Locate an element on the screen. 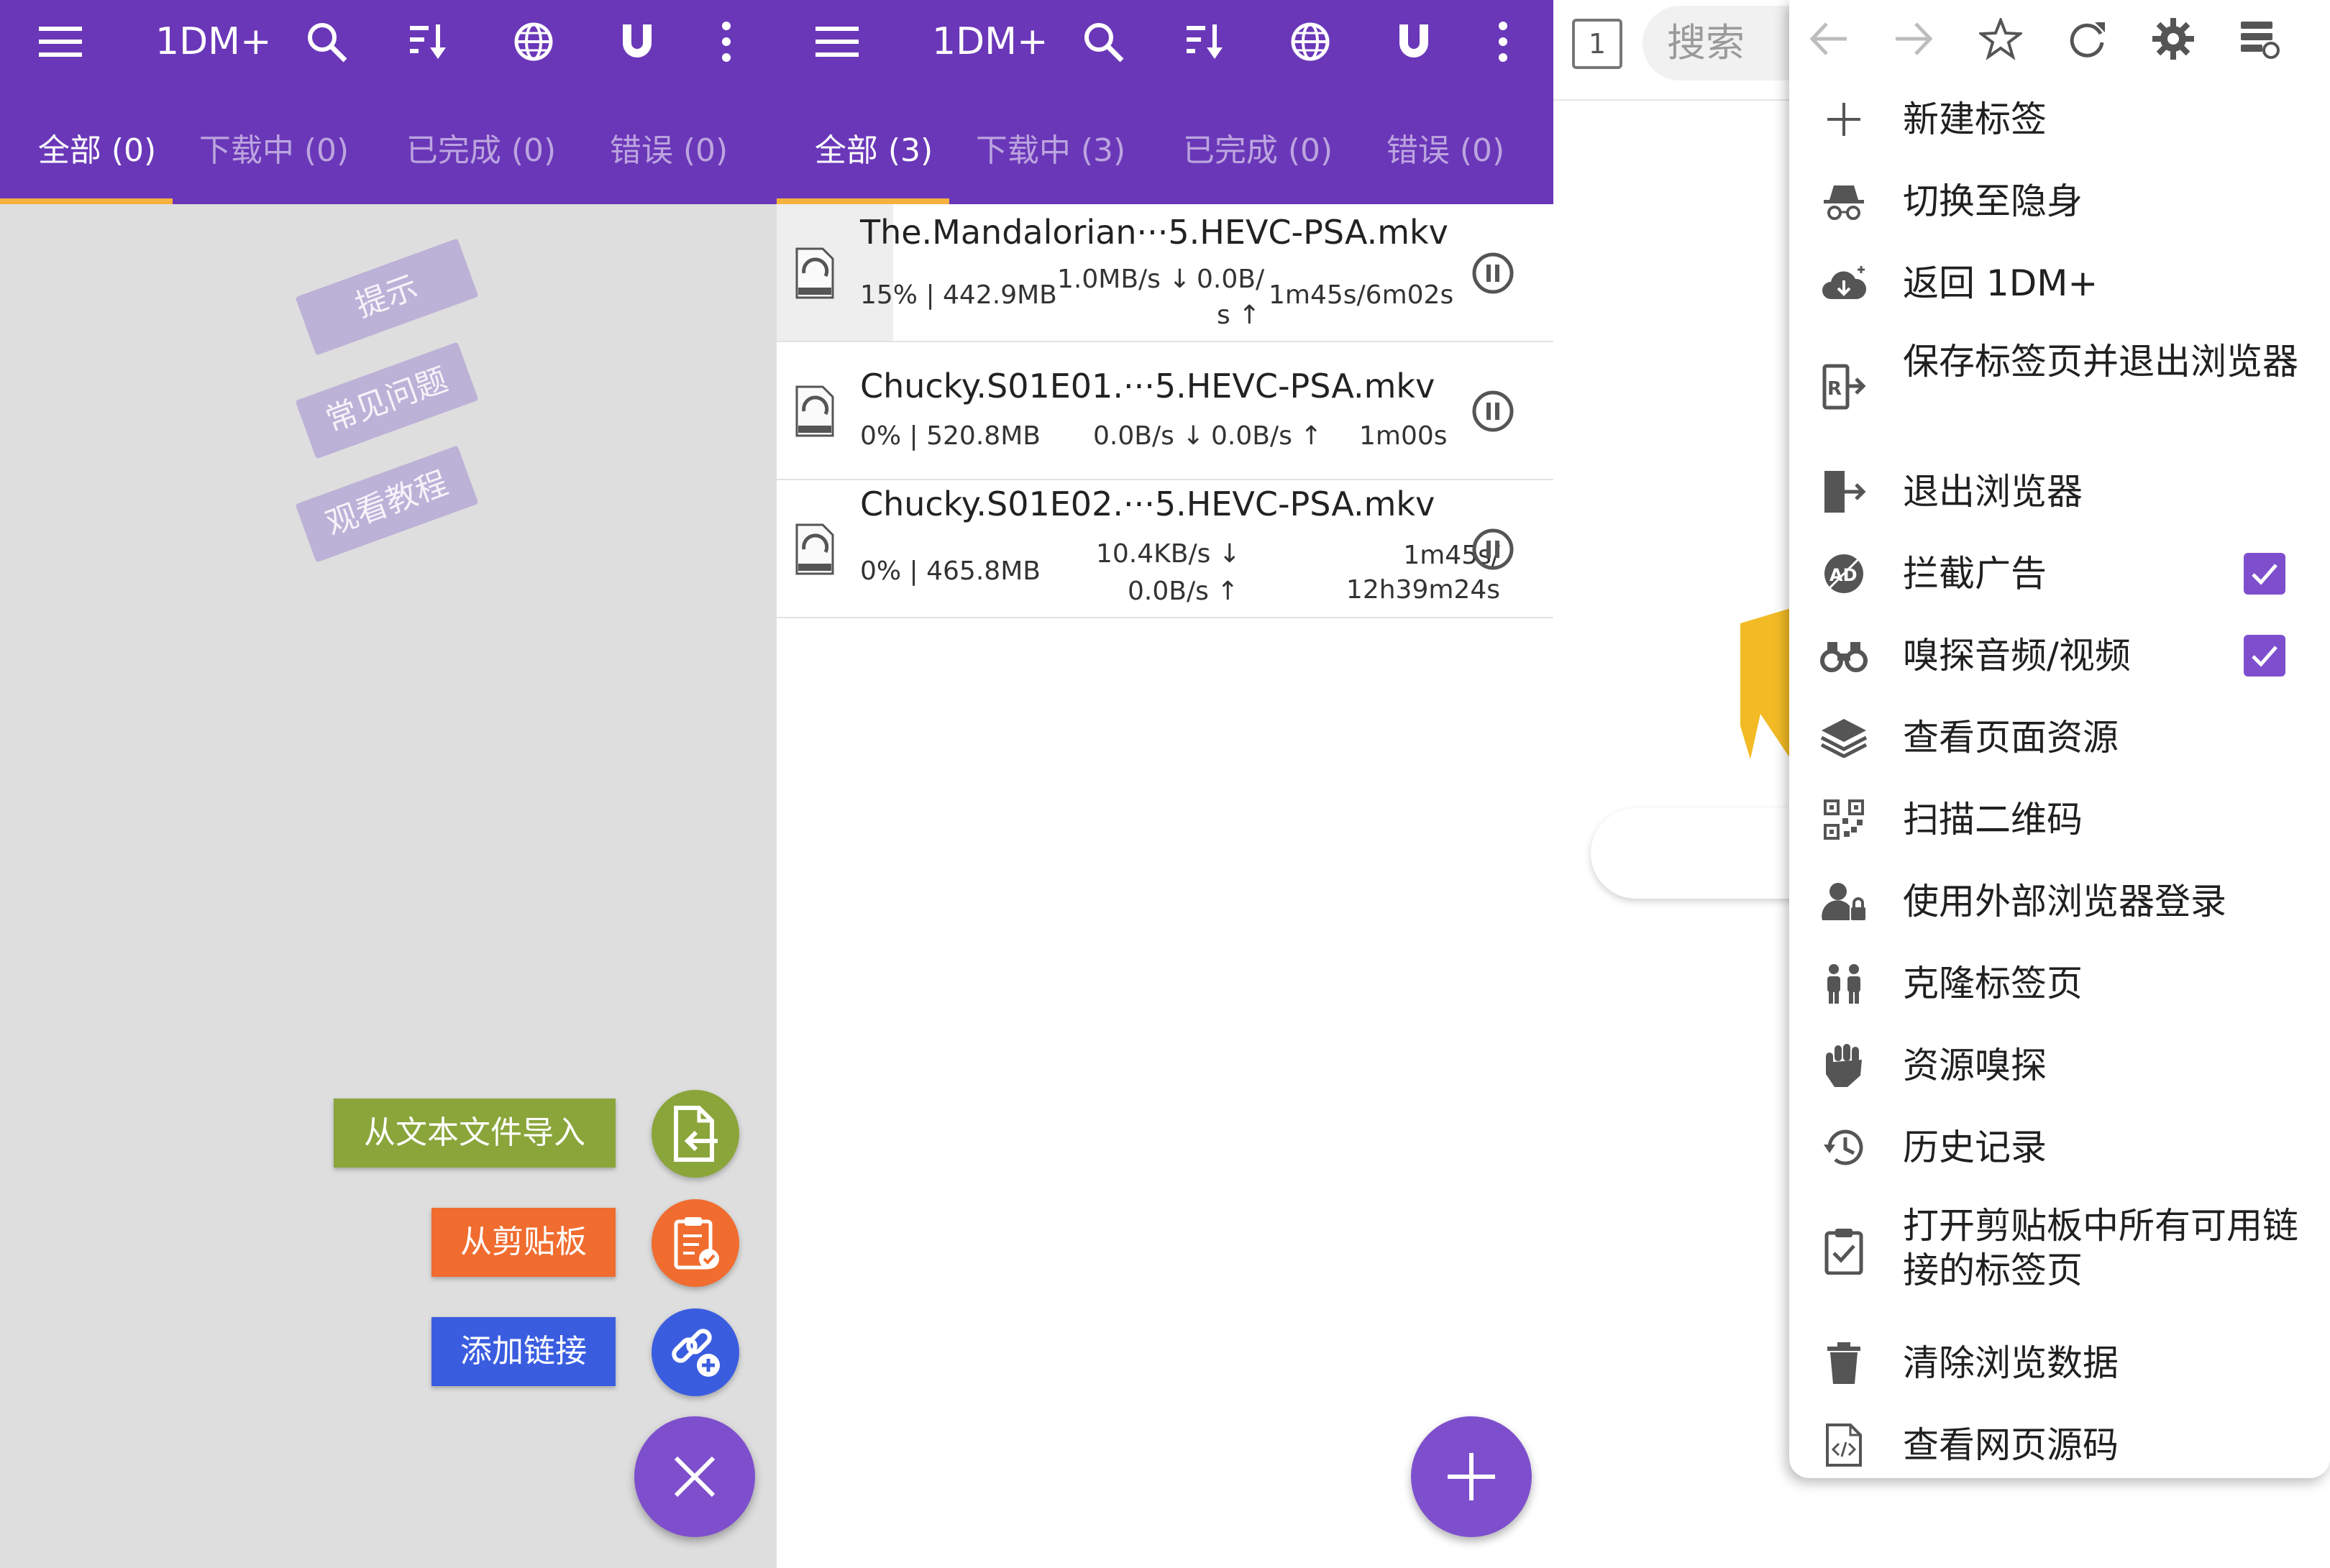 This screenshot has height=1568, width=2330. menu-item-page-resources: 查看页面资源 is located at coordinates (2059, 738).